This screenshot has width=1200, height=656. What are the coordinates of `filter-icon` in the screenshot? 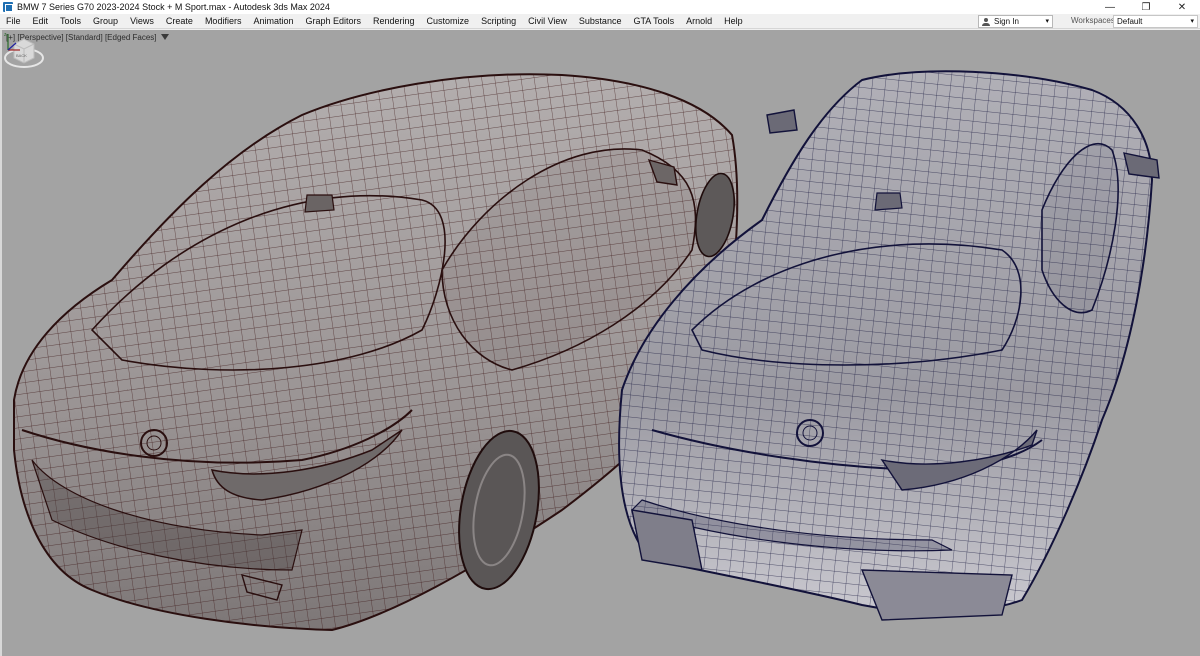 It's located at (165, 37).